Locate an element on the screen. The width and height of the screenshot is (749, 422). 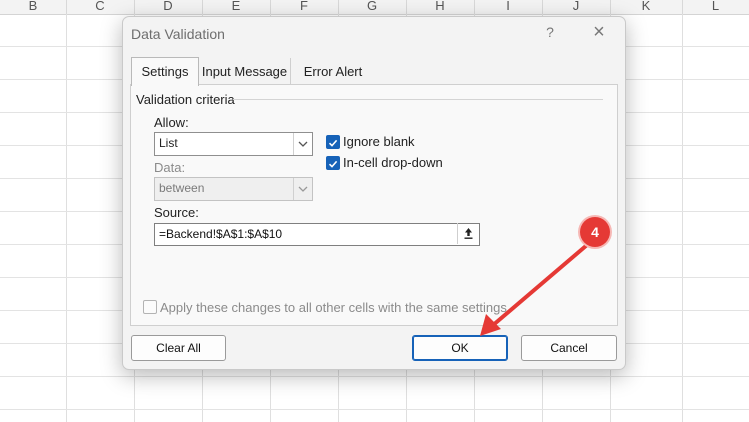
tab-input-message: Input Message is located at coordinates (245, 71).